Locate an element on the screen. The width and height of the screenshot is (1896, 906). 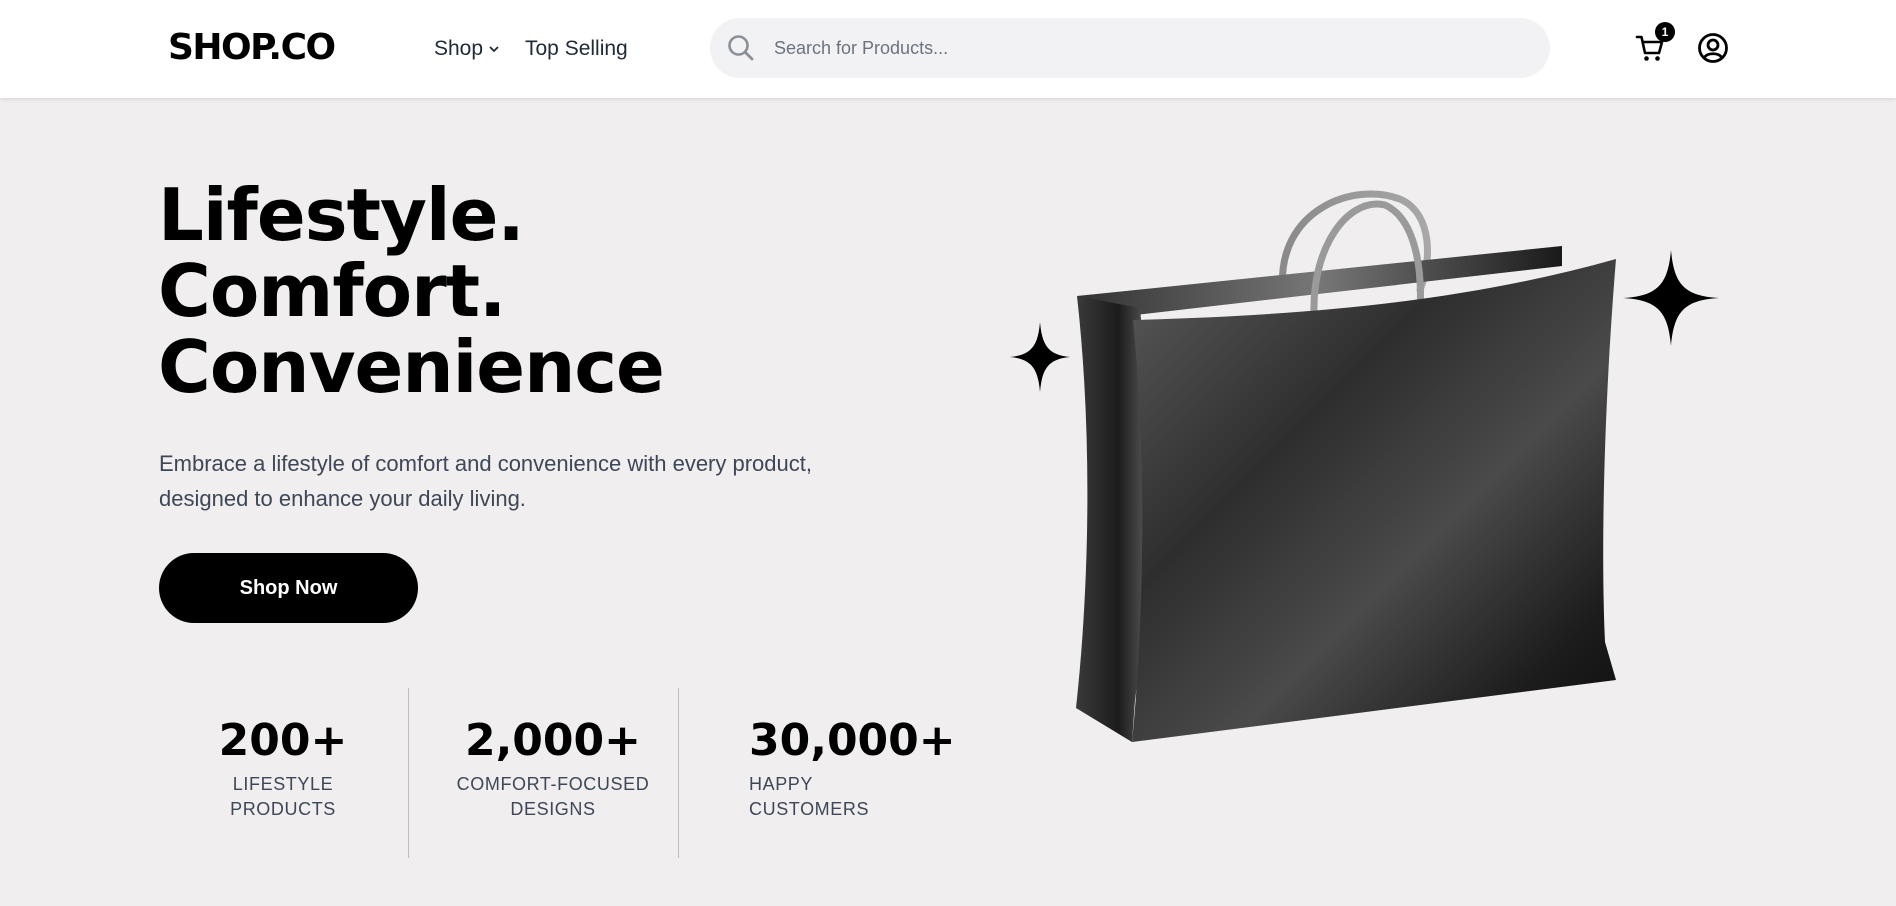
site-logo: SHOP.CO is located at coordinates (252, 48).